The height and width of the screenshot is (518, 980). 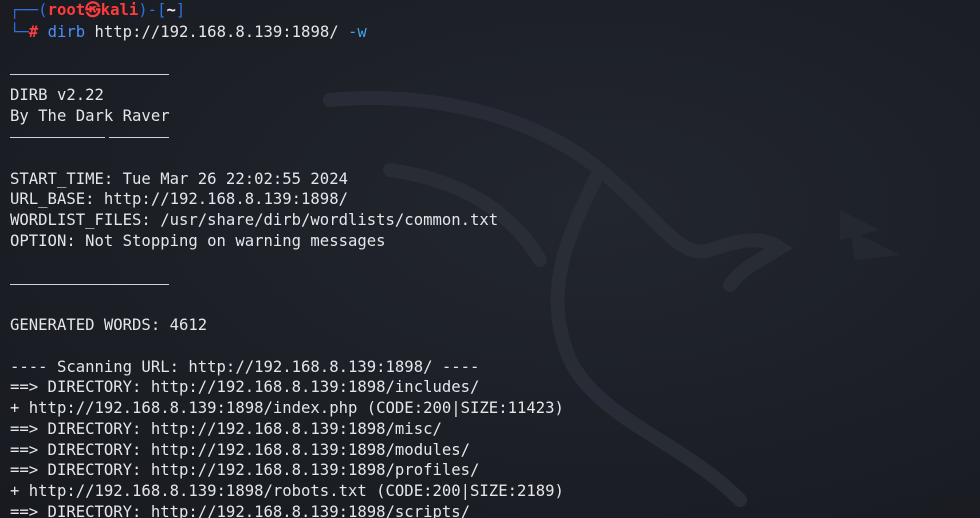 I want to click on prompt-host: kali, so click(x=119, y=10).